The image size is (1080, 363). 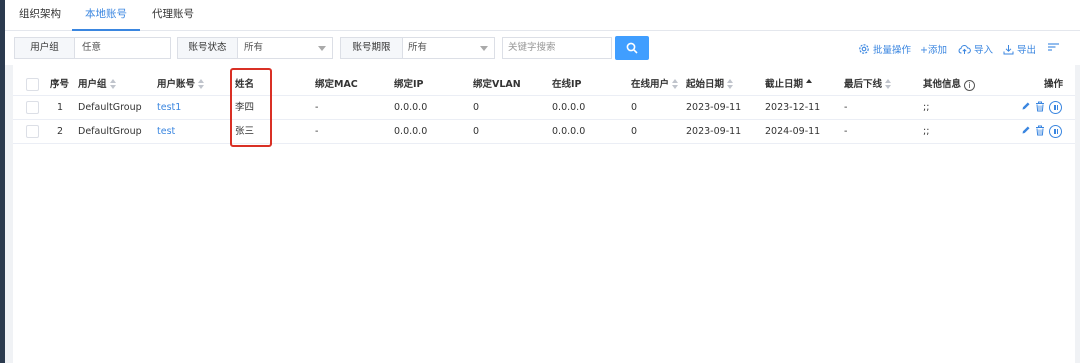 What do you see at coordinates (173, 15) in the screenshot?
I see `tab-proxy-accounts: 代理账号` at bounding box center [173, 15].